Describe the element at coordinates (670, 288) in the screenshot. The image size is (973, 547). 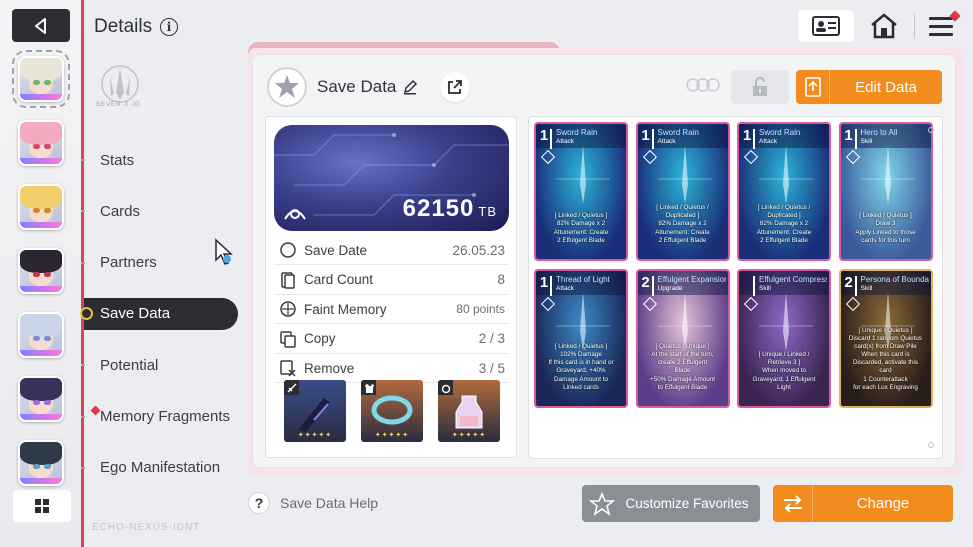
I see `card-type: Upgrade` at that location.